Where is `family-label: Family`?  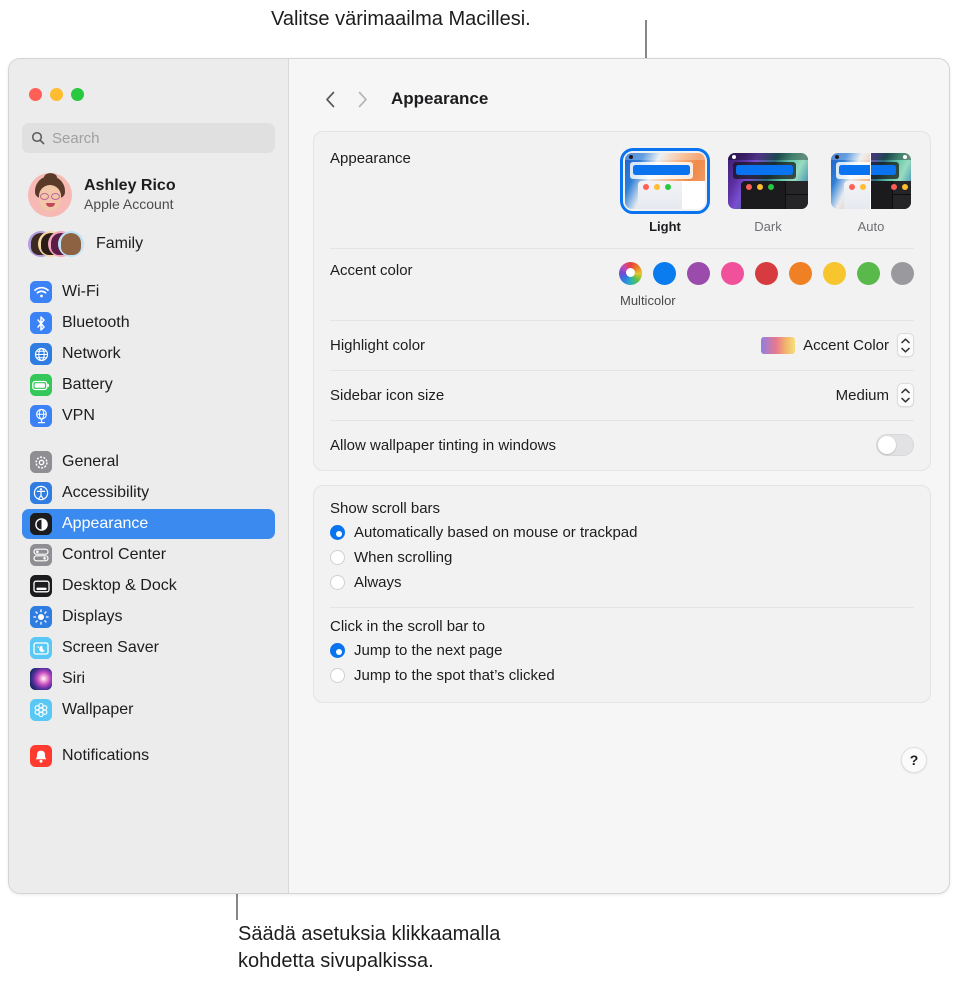
family-label: Family is located at coordinates (120, 243).